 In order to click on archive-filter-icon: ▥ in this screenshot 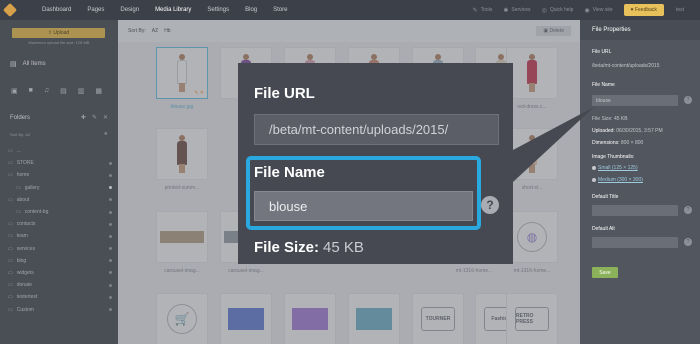, I will do `click(81, 91)`.